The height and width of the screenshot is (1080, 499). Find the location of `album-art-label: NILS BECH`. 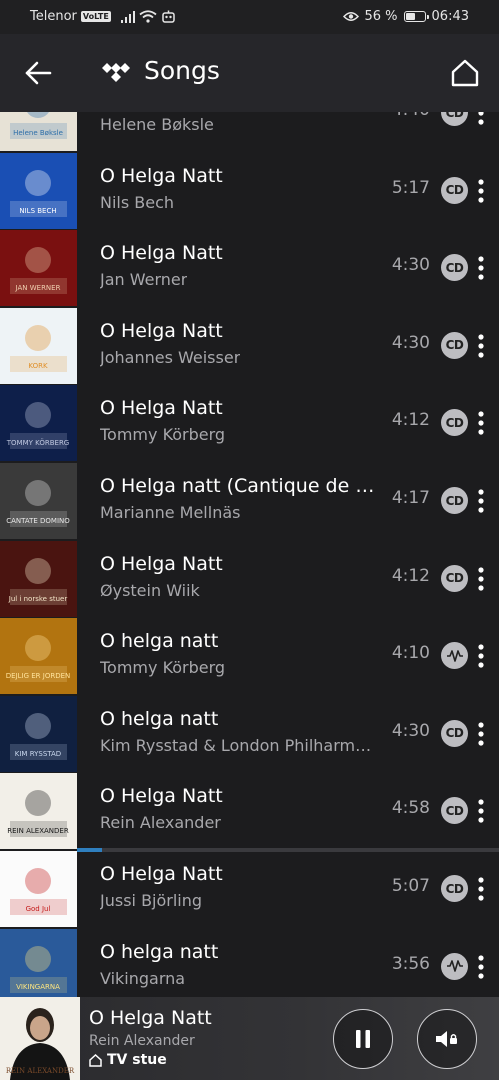

album-art-label: NILS BECH is located at coordinates (37, 211).